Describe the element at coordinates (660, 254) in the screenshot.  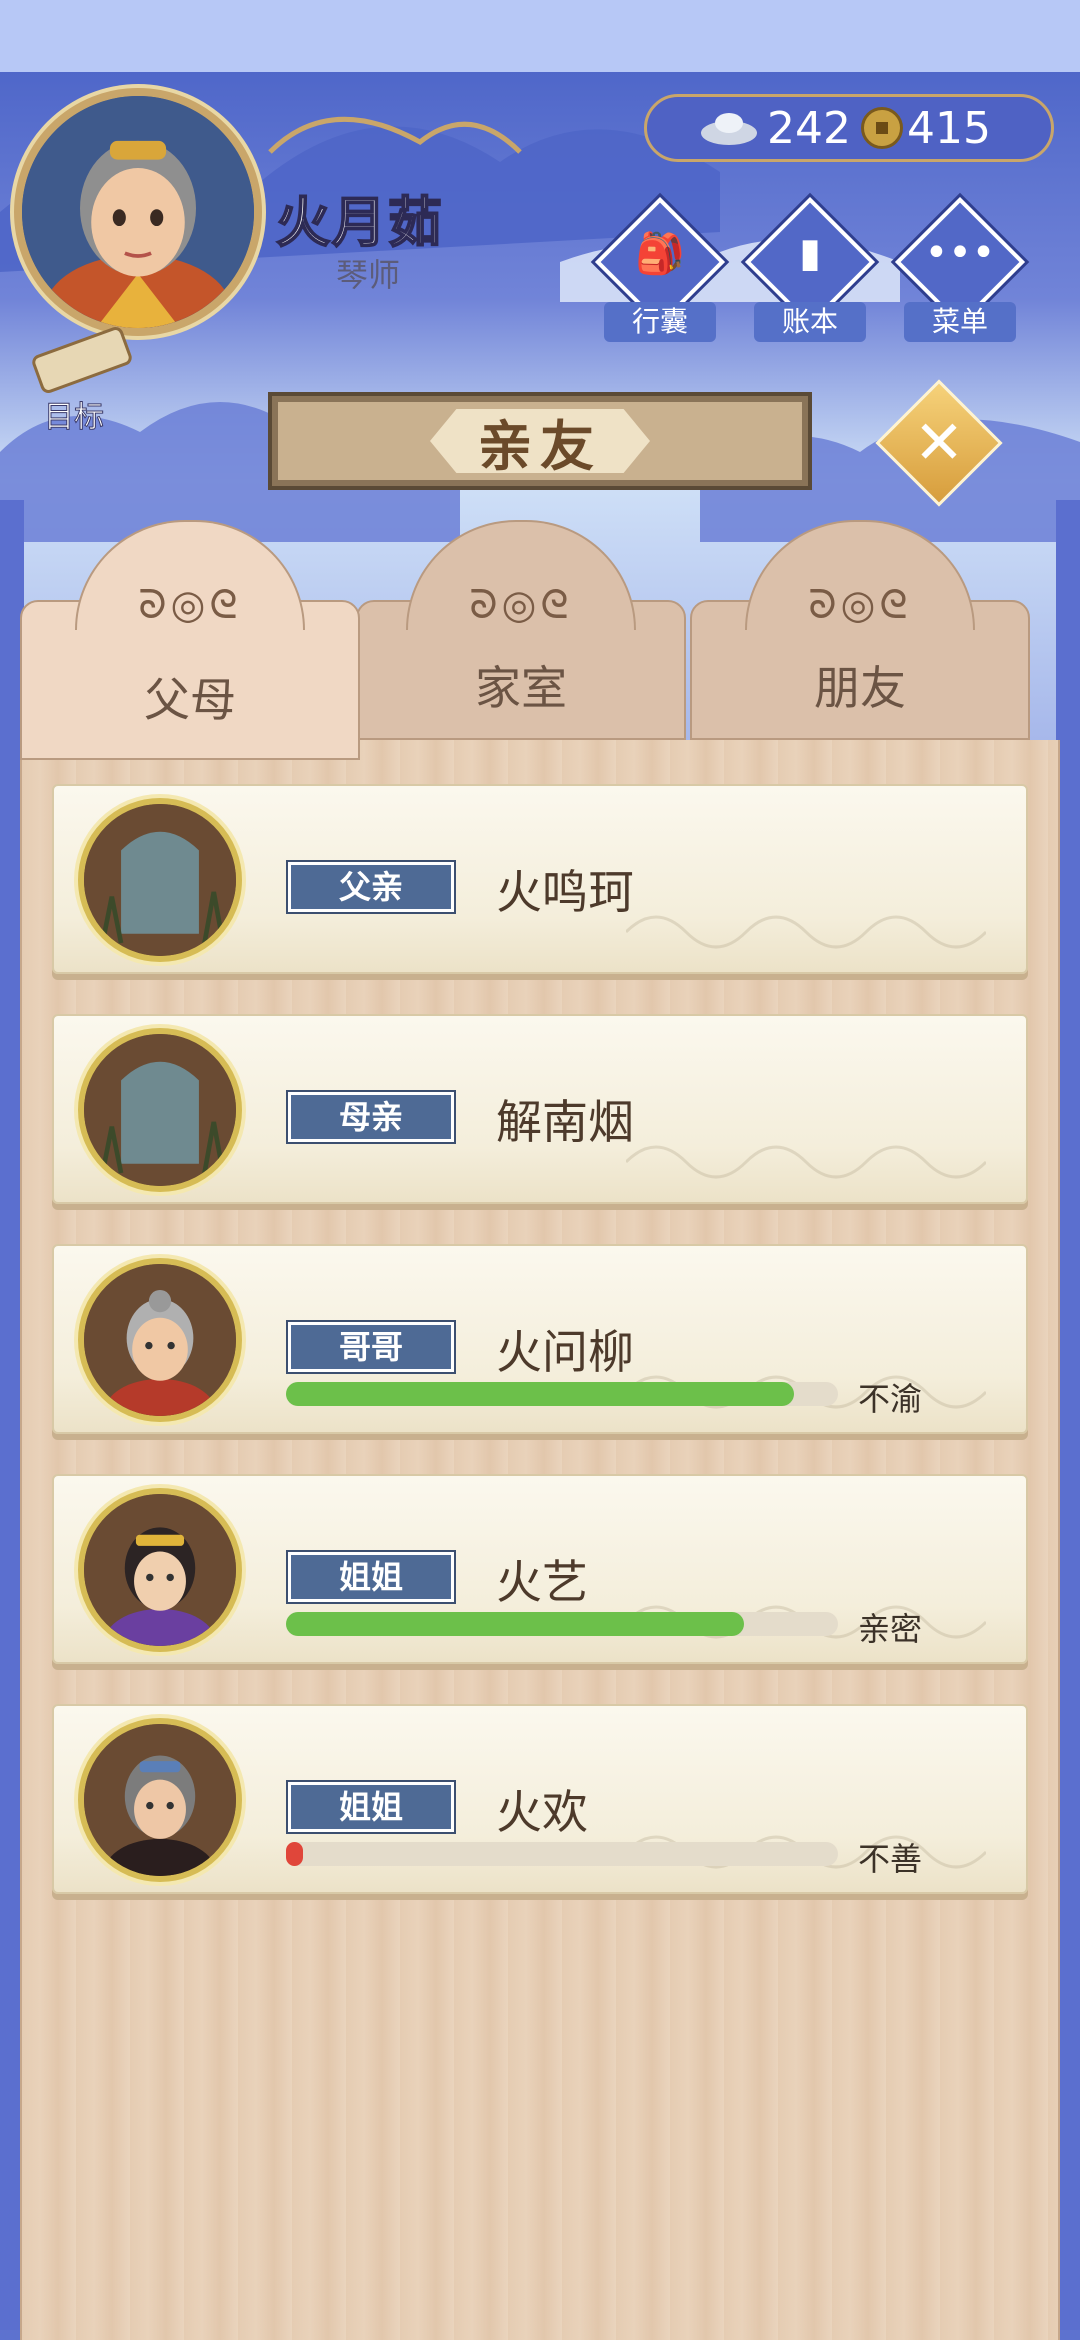
I see `bag-icon: 🎒` at that location.